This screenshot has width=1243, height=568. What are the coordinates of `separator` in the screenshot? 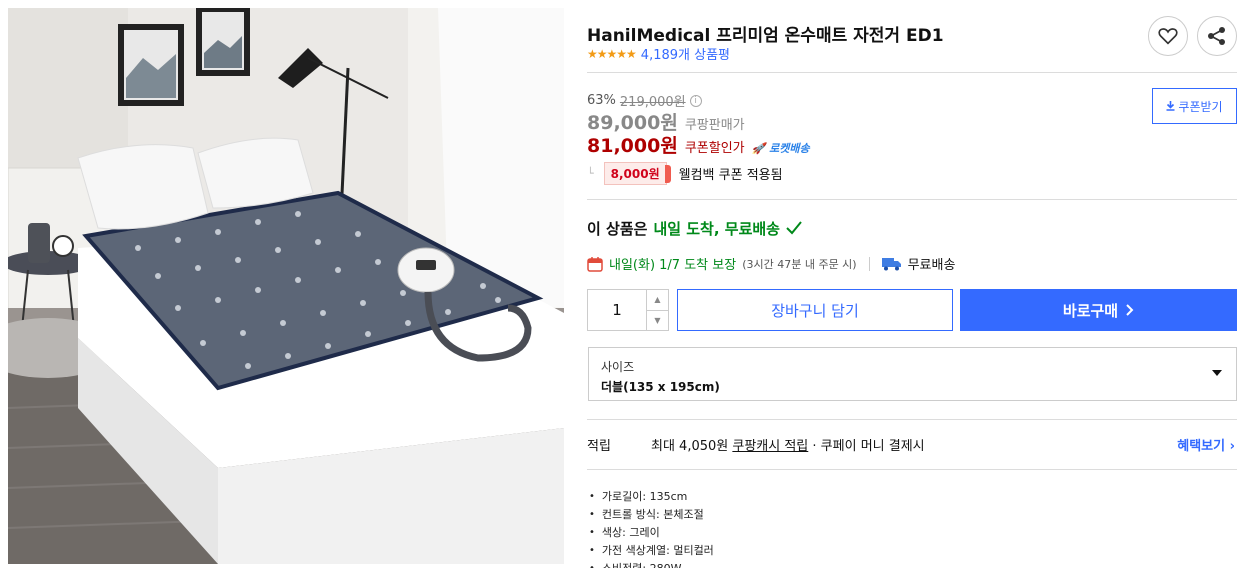 It's located at (869, 263).